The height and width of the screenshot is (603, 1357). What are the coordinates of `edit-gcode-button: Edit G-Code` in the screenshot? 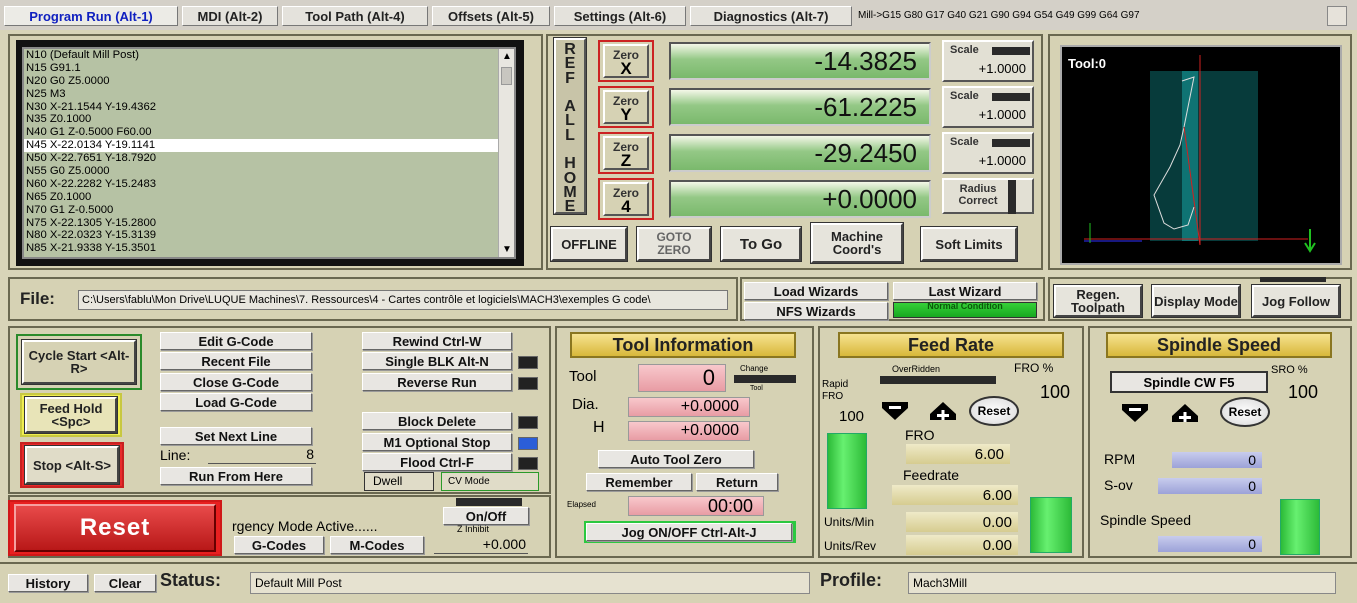 It's located at (236, 341).